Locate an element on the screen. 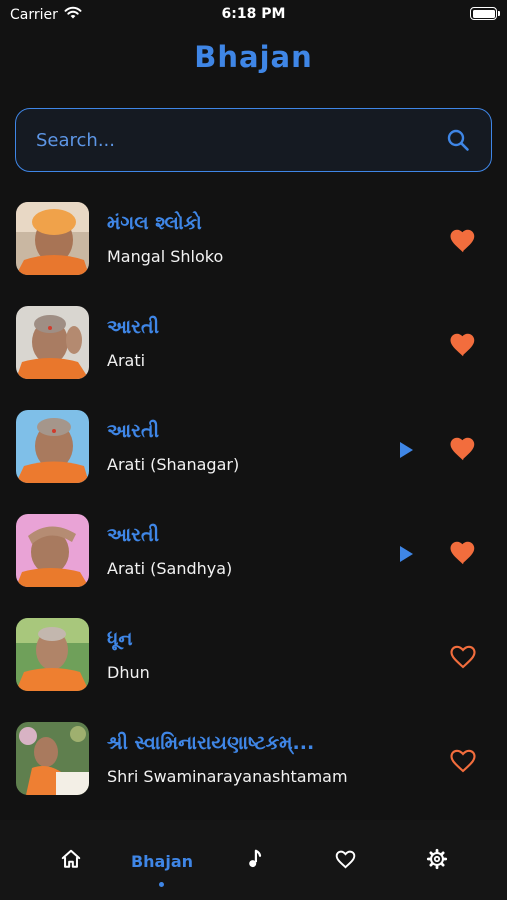 This screenshot has height=900, width=507. tab-bhajan-label: Bhajan is located at coordinates (162, 861).